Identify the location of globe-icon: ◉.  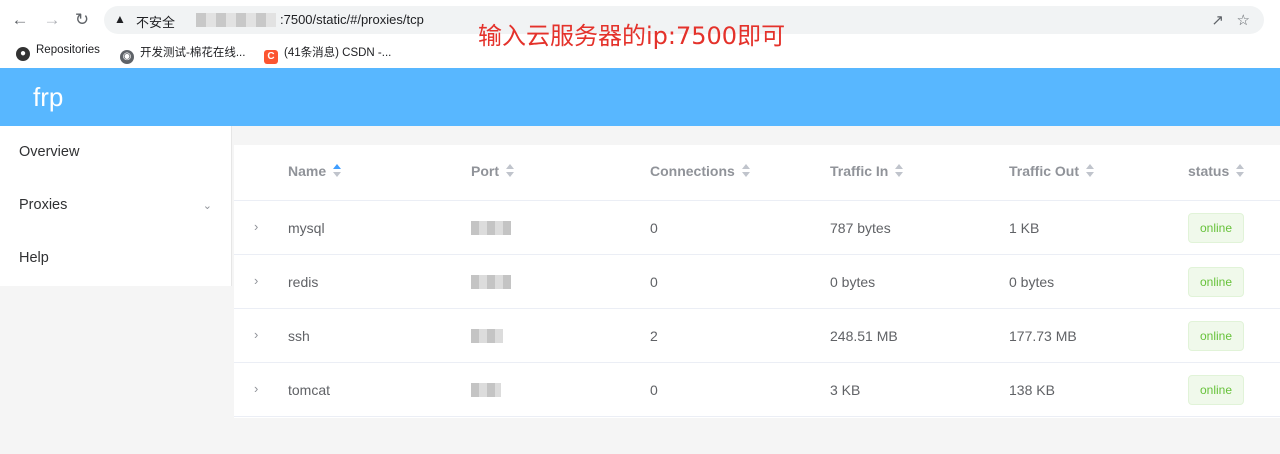
(127, 57).